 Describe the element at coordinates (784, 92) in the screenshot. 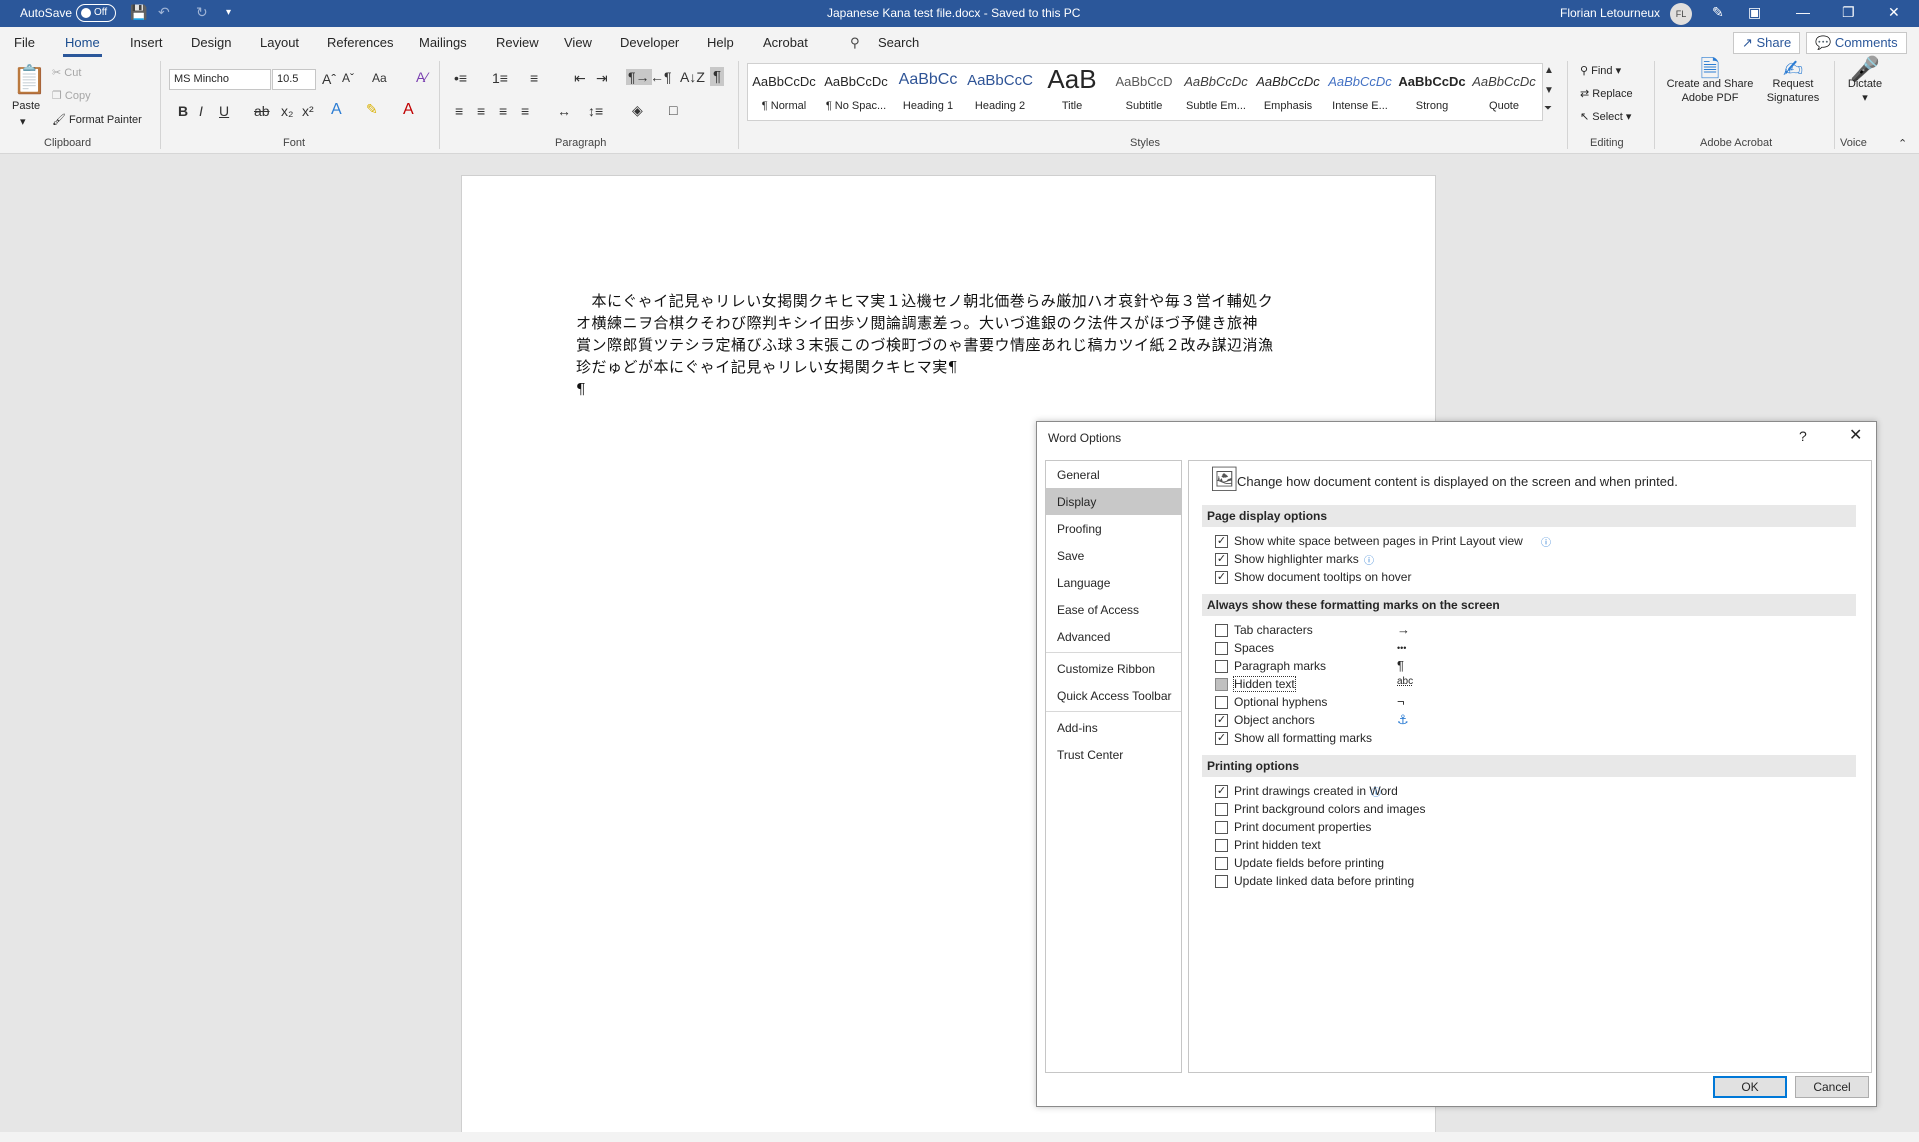

I see `style-normal: AaBbCcDc ¶ Normal` at that location.